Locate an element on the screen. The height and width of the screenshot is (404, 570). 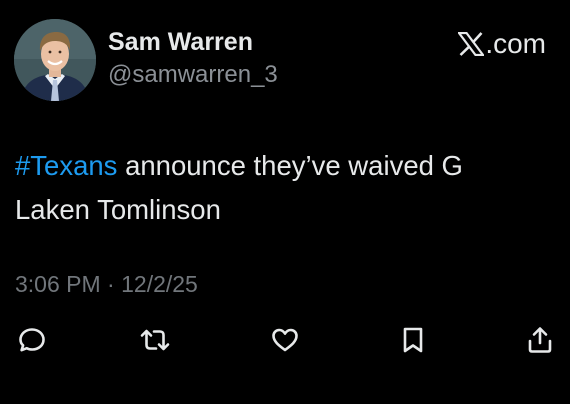
post-date: 12/2/25 is located at coordinates (159, 284).